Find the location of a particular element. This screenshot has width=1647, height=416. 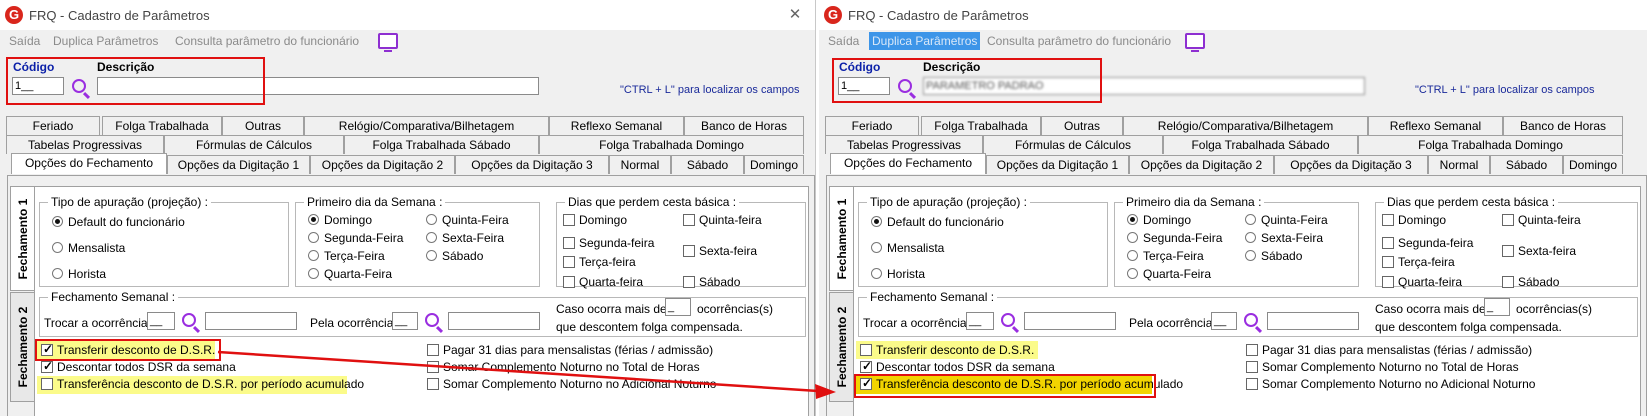

arrow-line is located at coordinates (518, 371).